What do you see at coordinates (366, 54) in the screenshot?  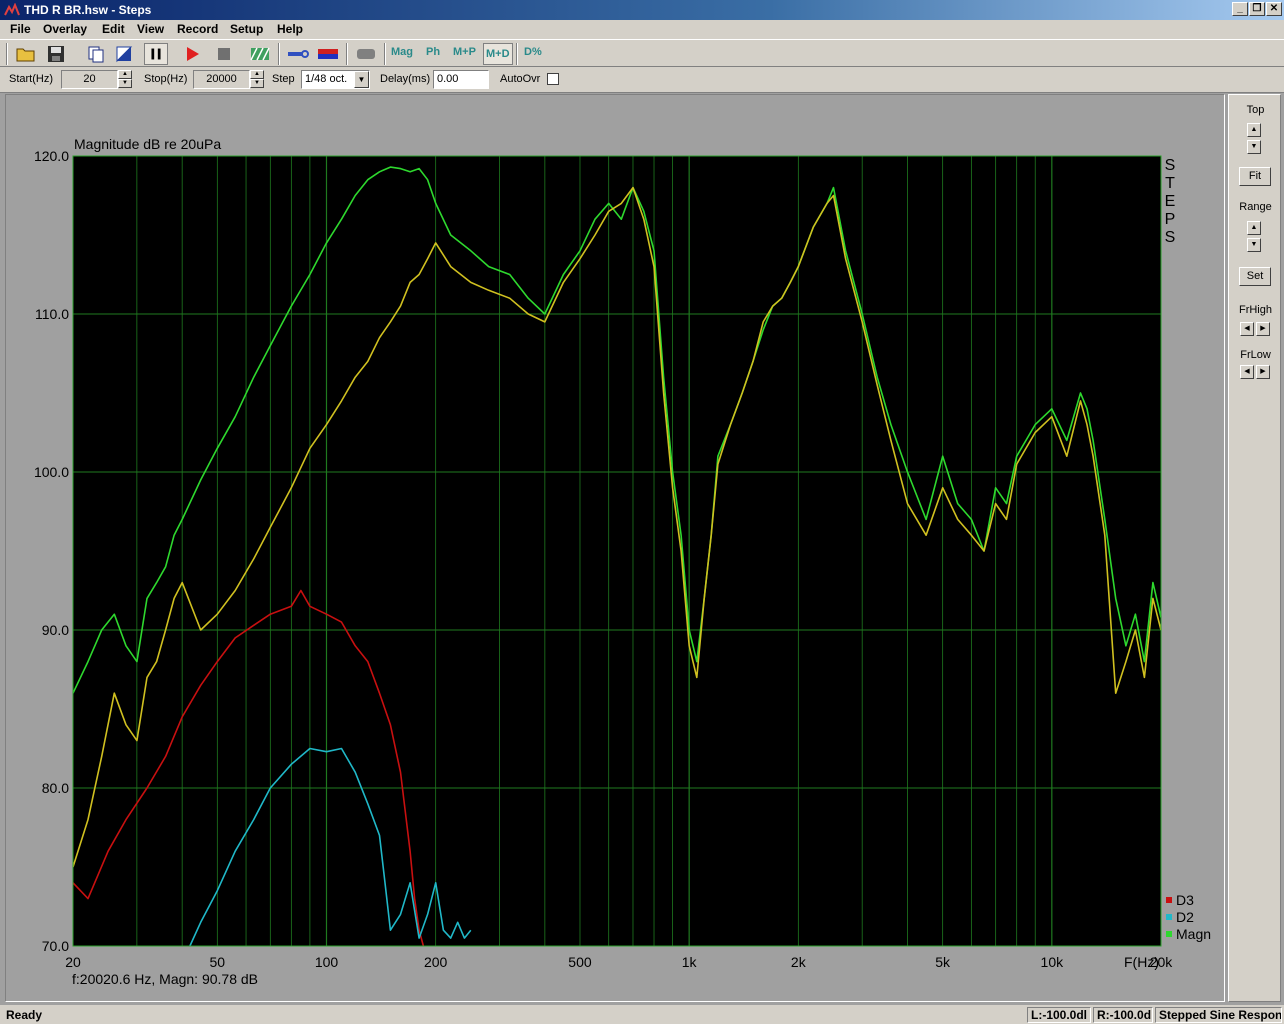 I see `overlay-icon` at bounding box center [366, 54].